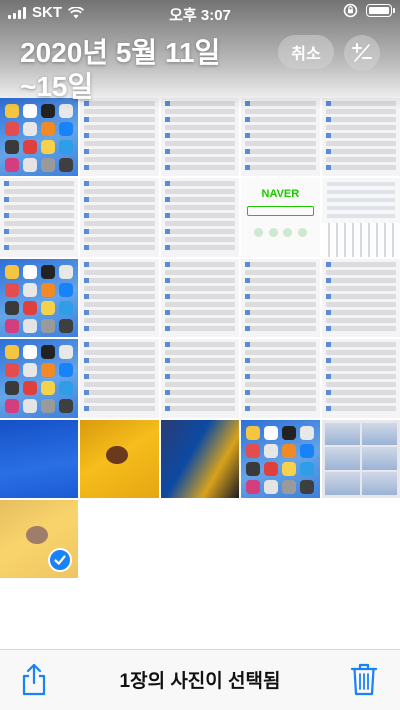 The height and width of the screenshot is (710, 400). What do you see at coordinates (145, 70) in the screenshot?
I see `page-title: 2020년 5월 11일 ~15일` at bounding box center [145, 70].